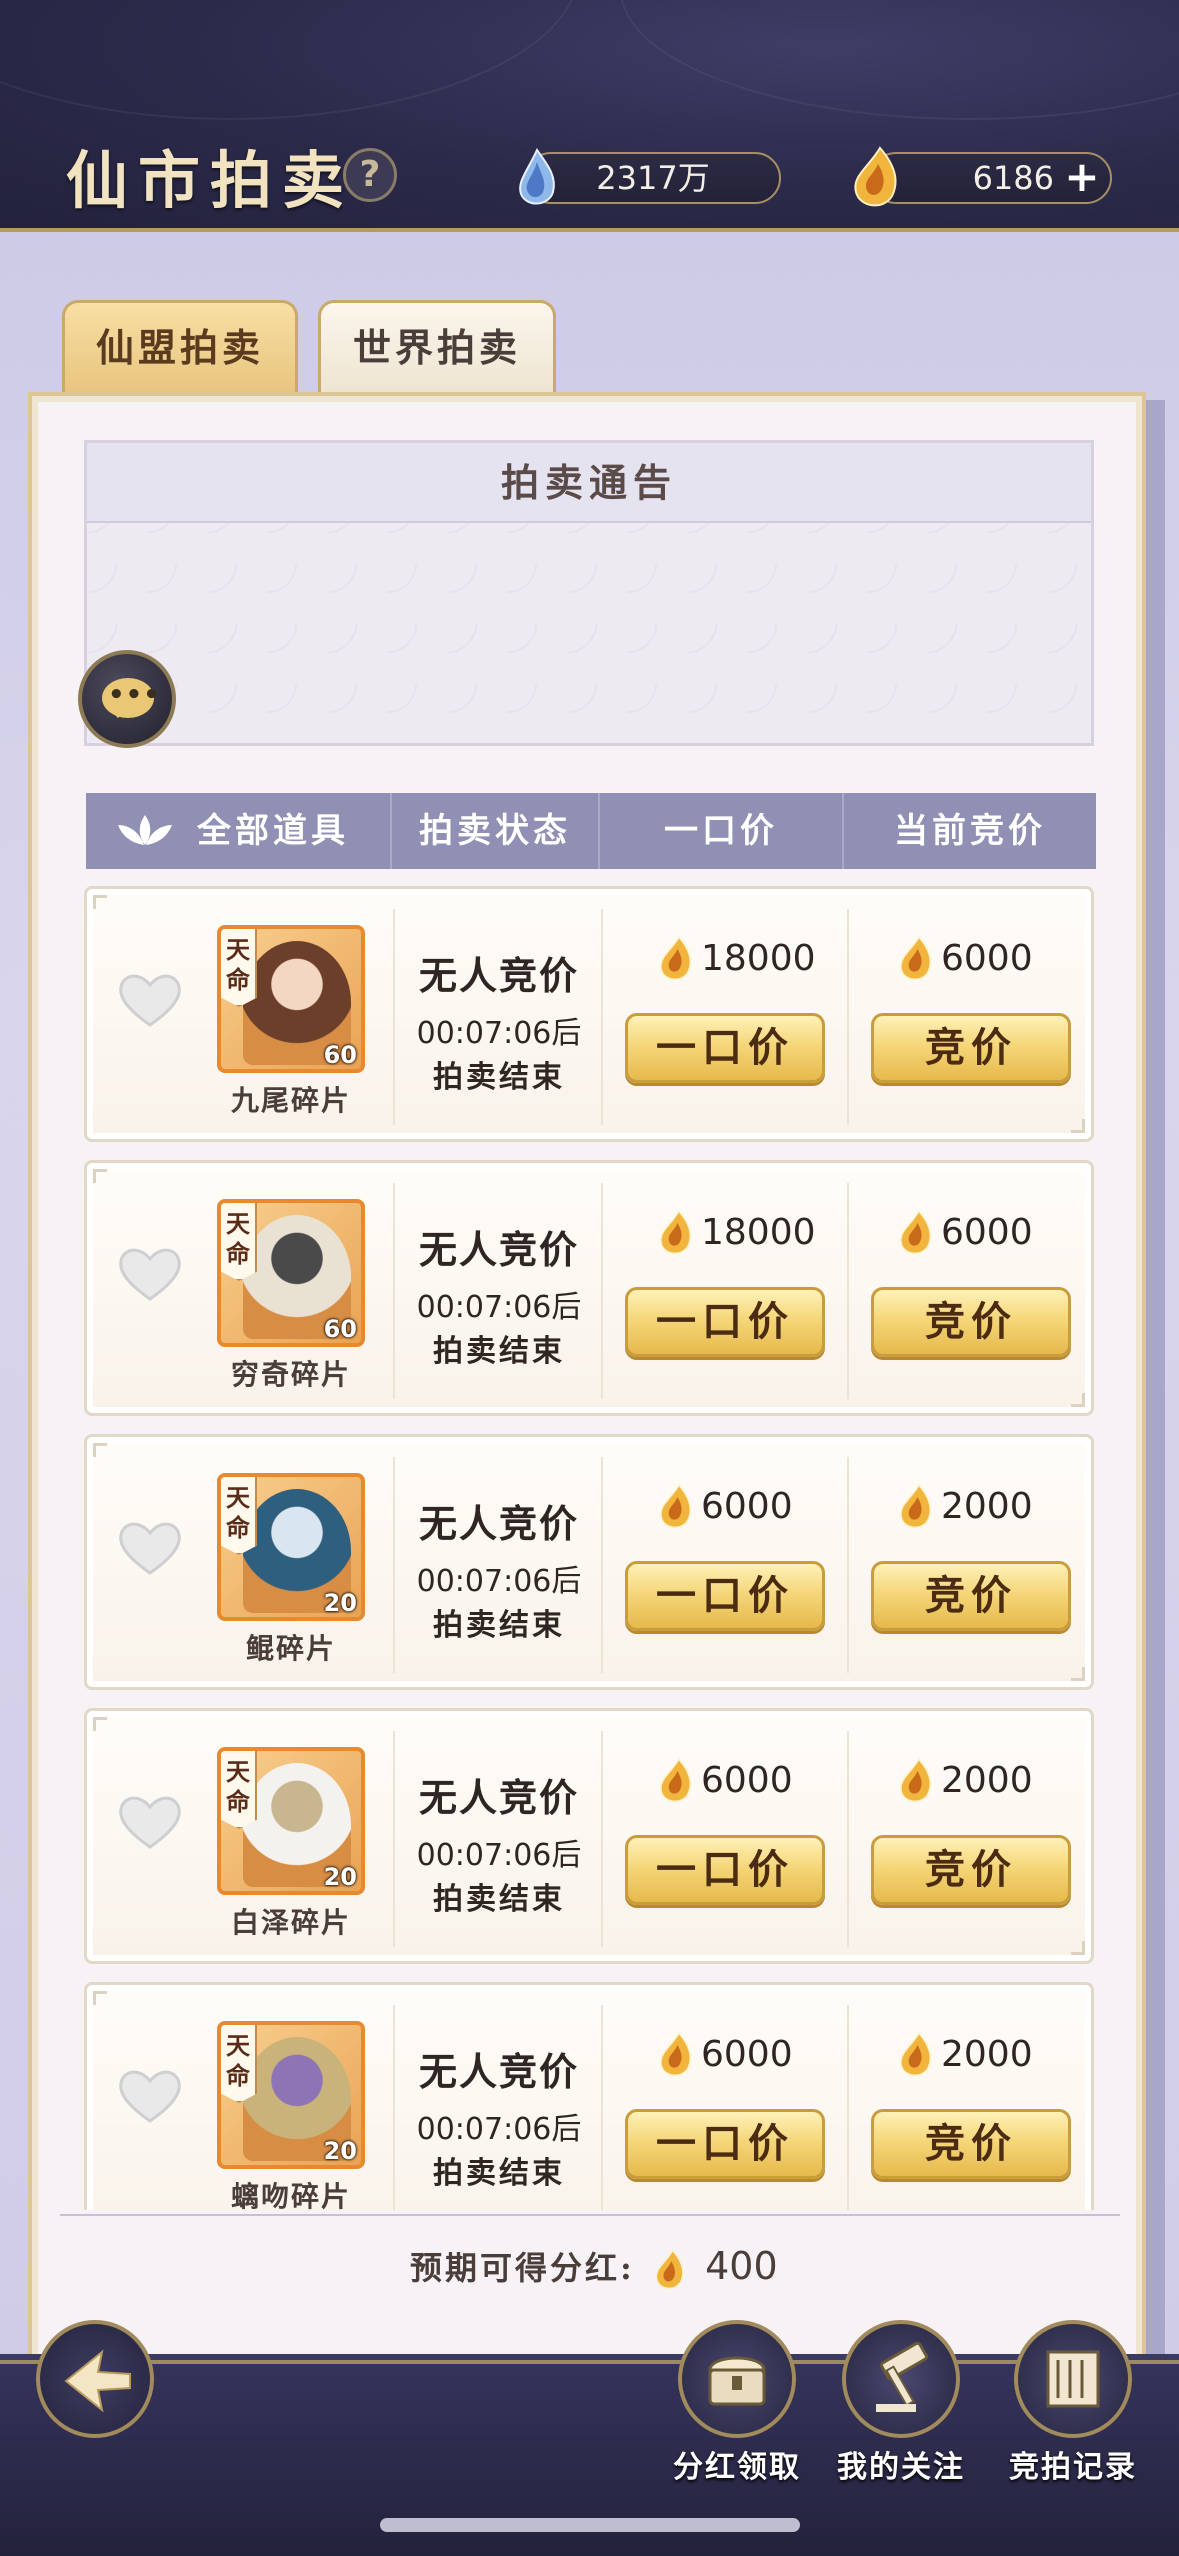  Describe the element at coordinates (741, 2266) in the screenshot. I see `dividend-value: 400` at that location.